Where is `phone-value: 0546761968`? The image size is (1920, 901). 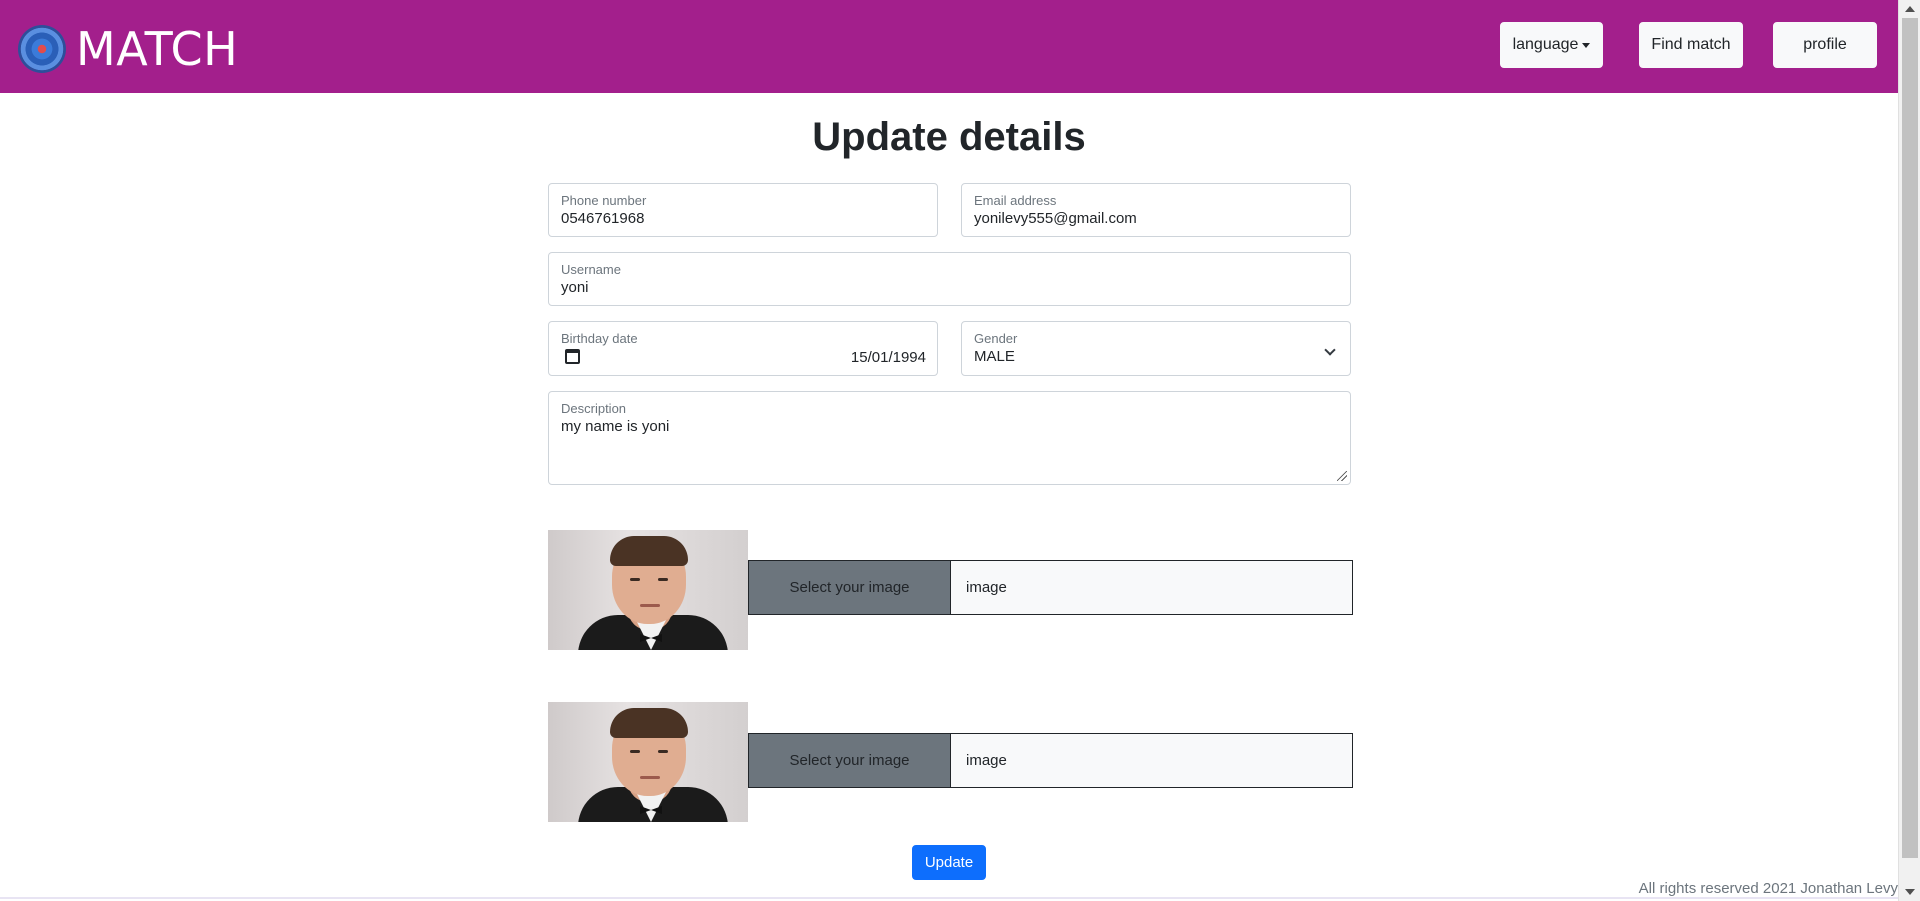 phone-value: 0546761968 is located at coordinates (603, 218).